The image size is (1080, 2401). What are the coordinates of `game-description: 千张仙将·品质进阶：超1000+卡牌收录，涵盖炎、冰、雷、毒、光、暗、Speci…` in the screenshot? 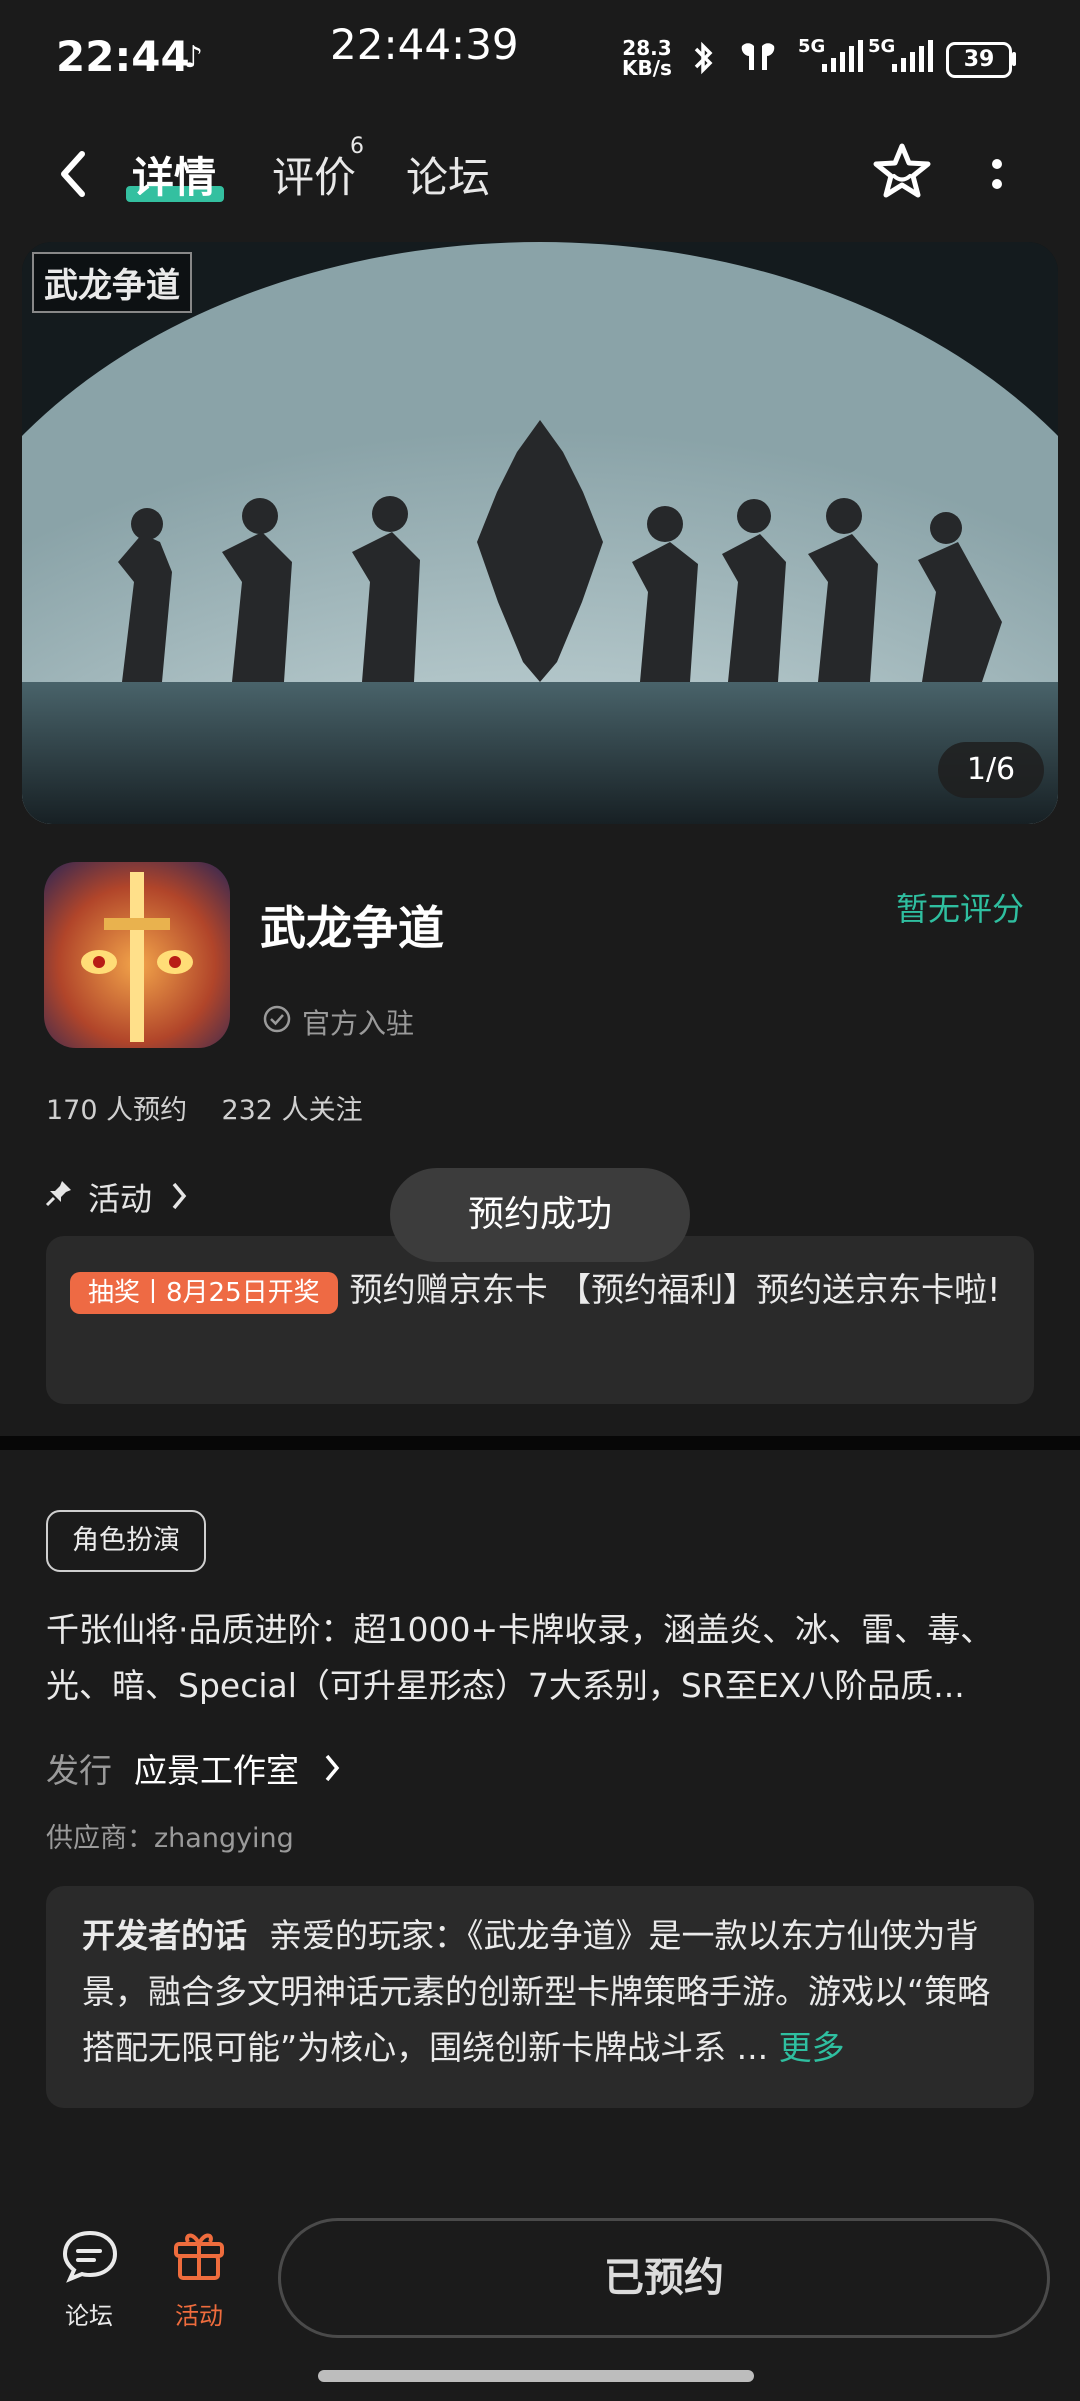 It's located at (520, 1657).